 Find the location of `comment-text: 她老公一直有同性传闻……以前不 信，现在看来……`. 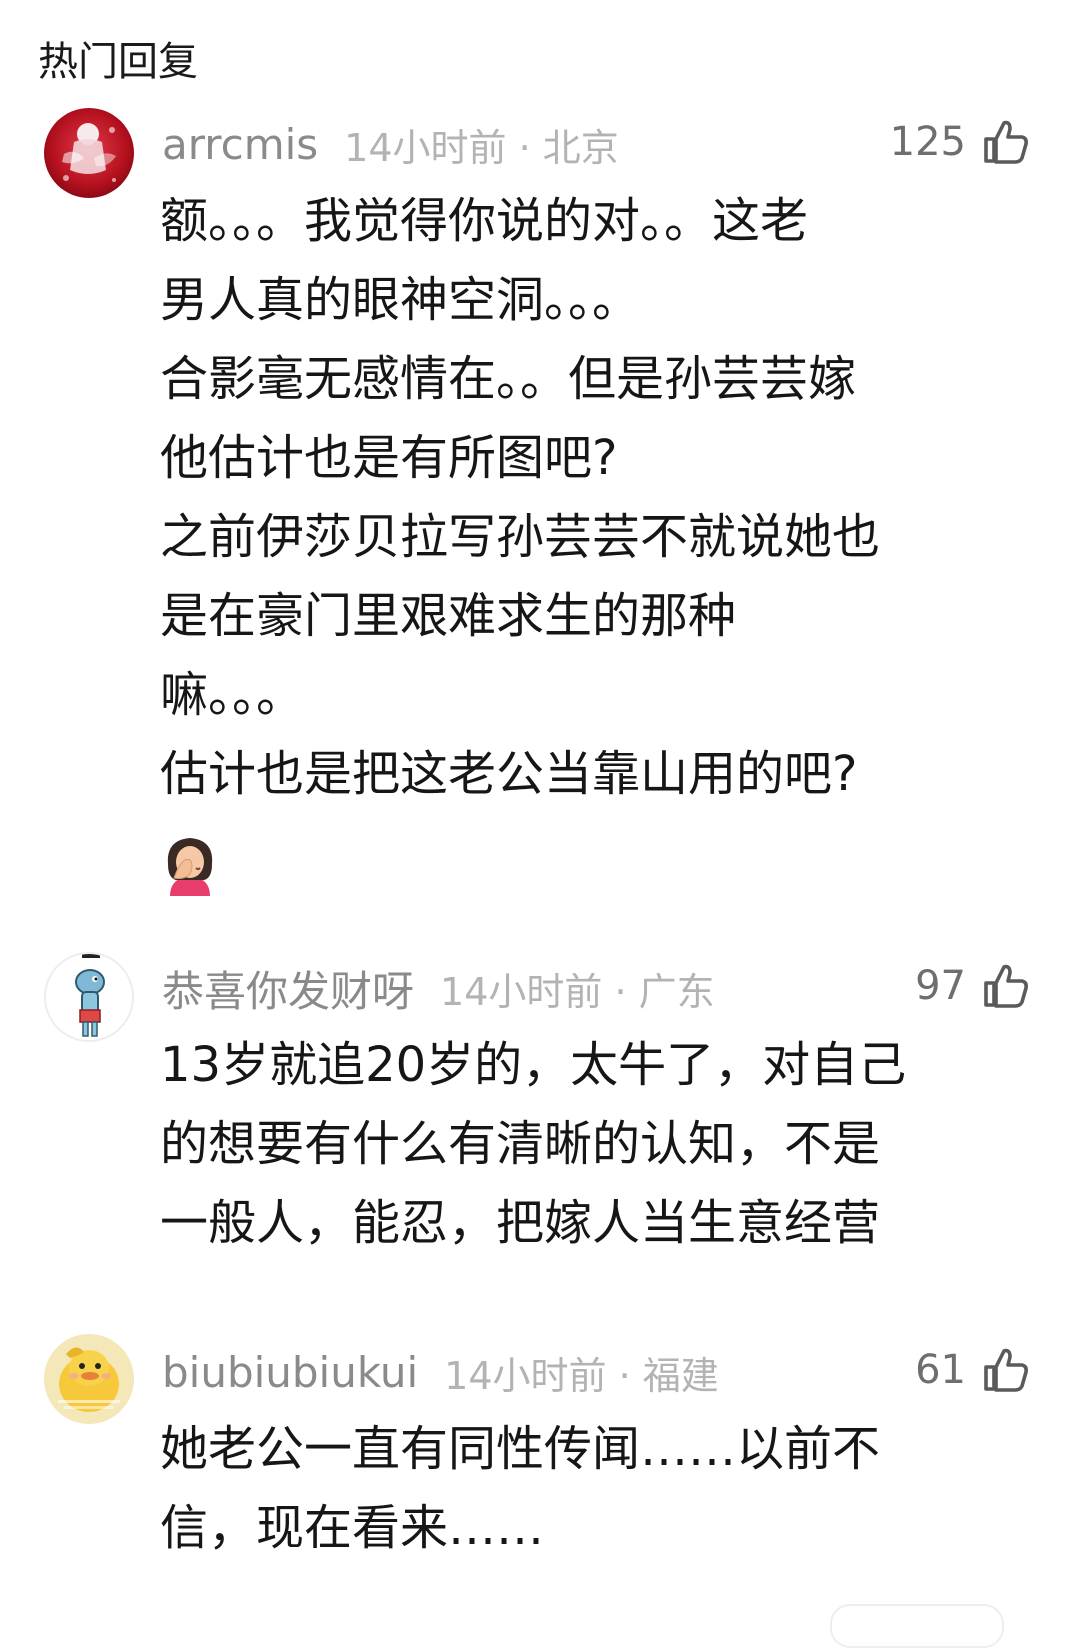

comment-text: 她老公一直有同性传闻……以前不 信，现在看来…… is located at coordinates (520, 1488).